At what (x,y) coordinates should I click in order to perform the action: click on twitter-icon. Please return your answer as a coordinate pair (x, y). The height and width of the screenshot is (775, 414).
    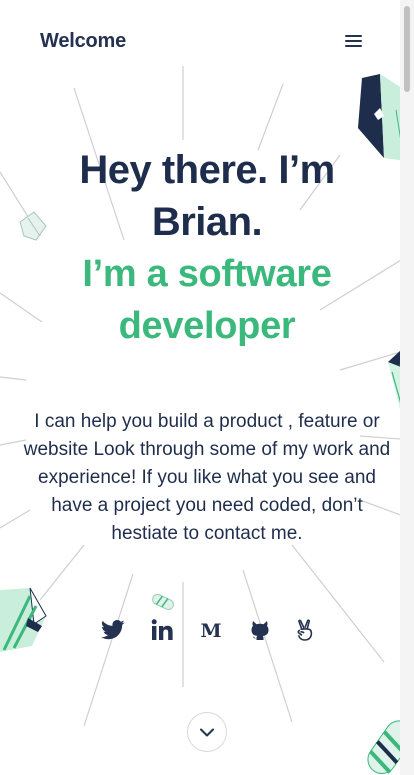
    Looking at the image, I should click on (113, 630).